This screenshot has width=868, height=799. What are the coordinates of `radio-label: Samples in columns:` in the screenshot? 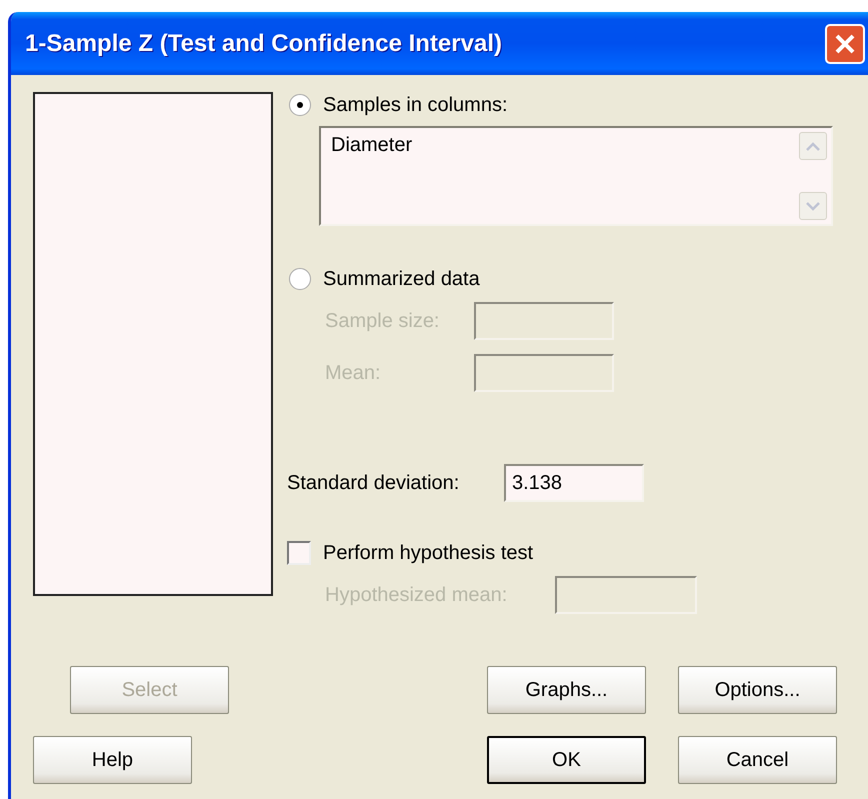 It's located at (415, 105).